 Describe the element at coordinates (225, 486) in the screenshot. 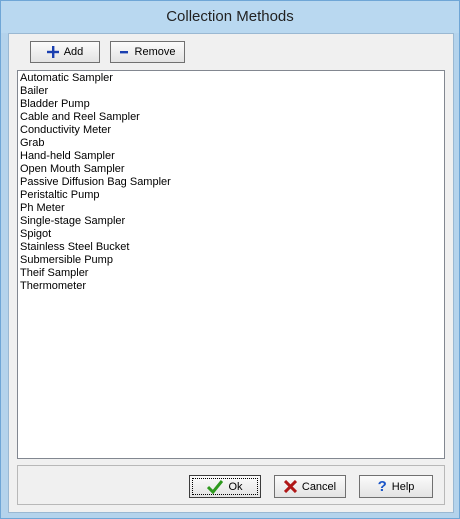

I see `ok-button: Ok` at that location.